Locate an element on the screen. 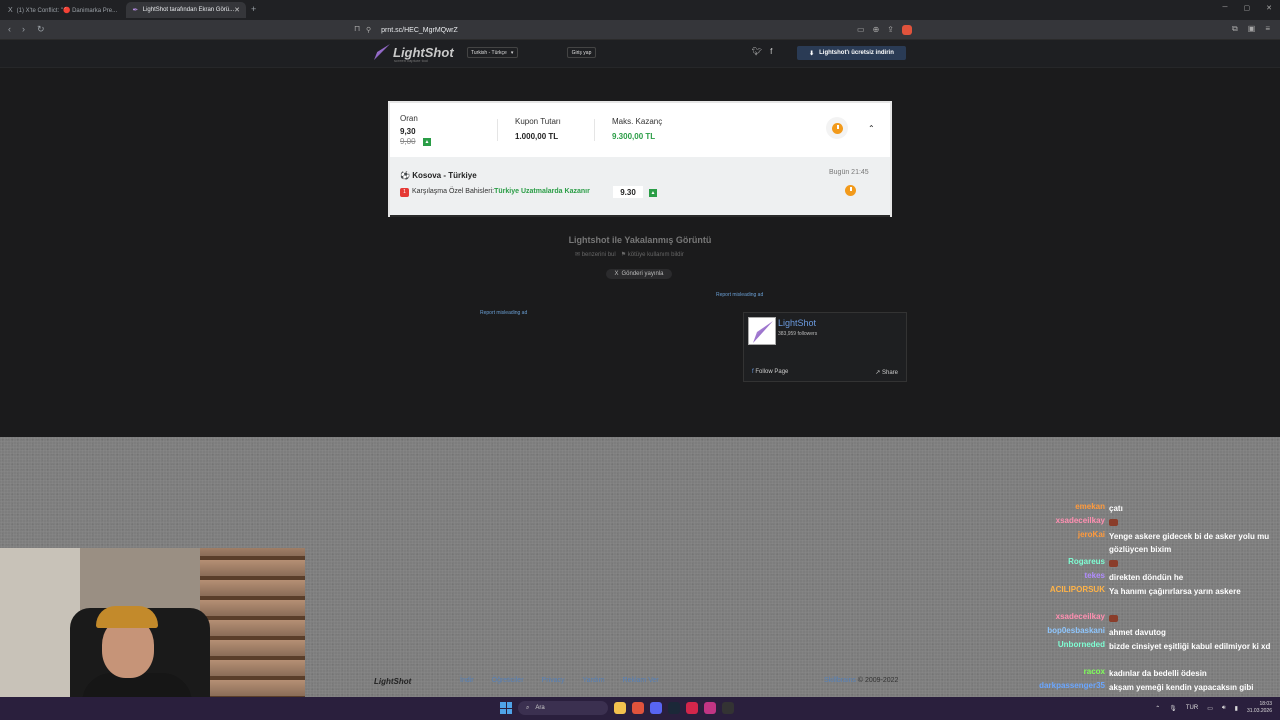 The height and width of the screenshot is (720, 1280). network-icon: ▭ is located at coordinates (1210, 708).